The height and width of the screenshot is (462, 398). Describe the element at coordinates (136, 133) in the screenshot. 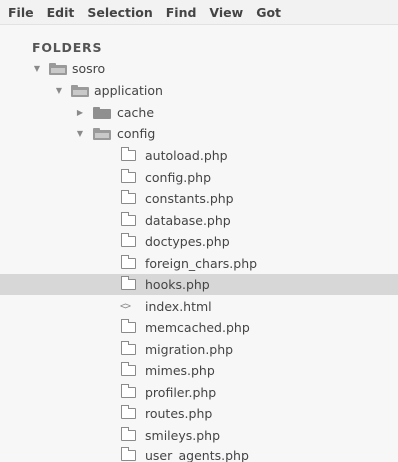

I see `tree-folder-label: config` at that location.